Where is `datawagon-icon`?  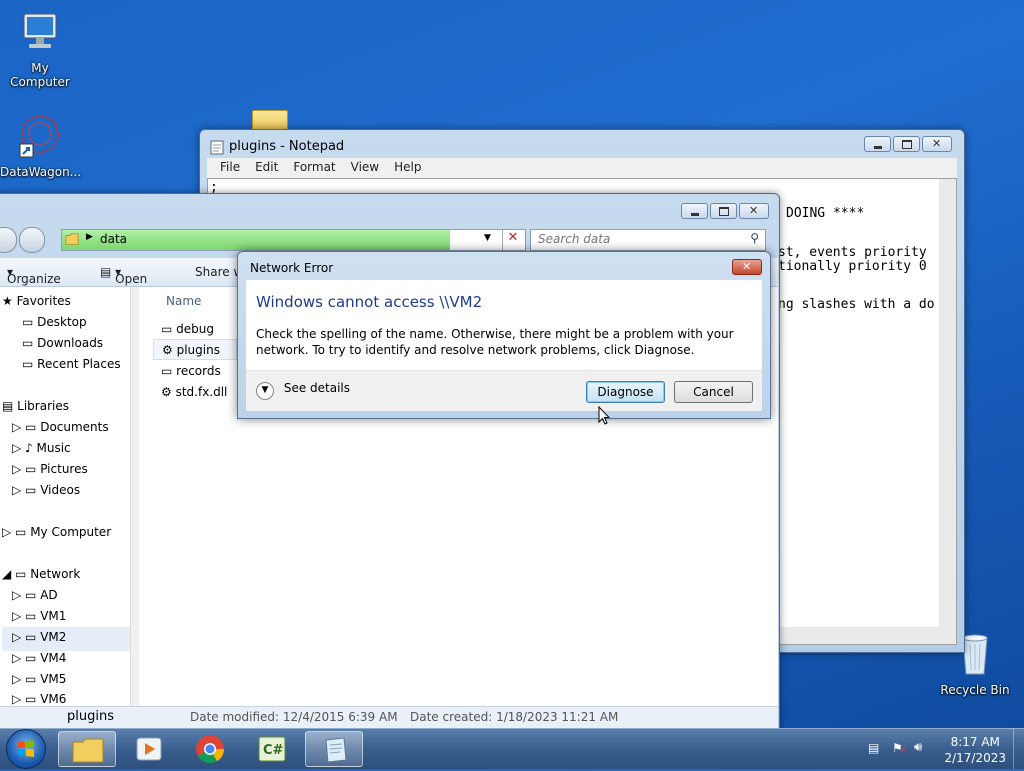
datawagon-icon is located at coordinates (39, 136).